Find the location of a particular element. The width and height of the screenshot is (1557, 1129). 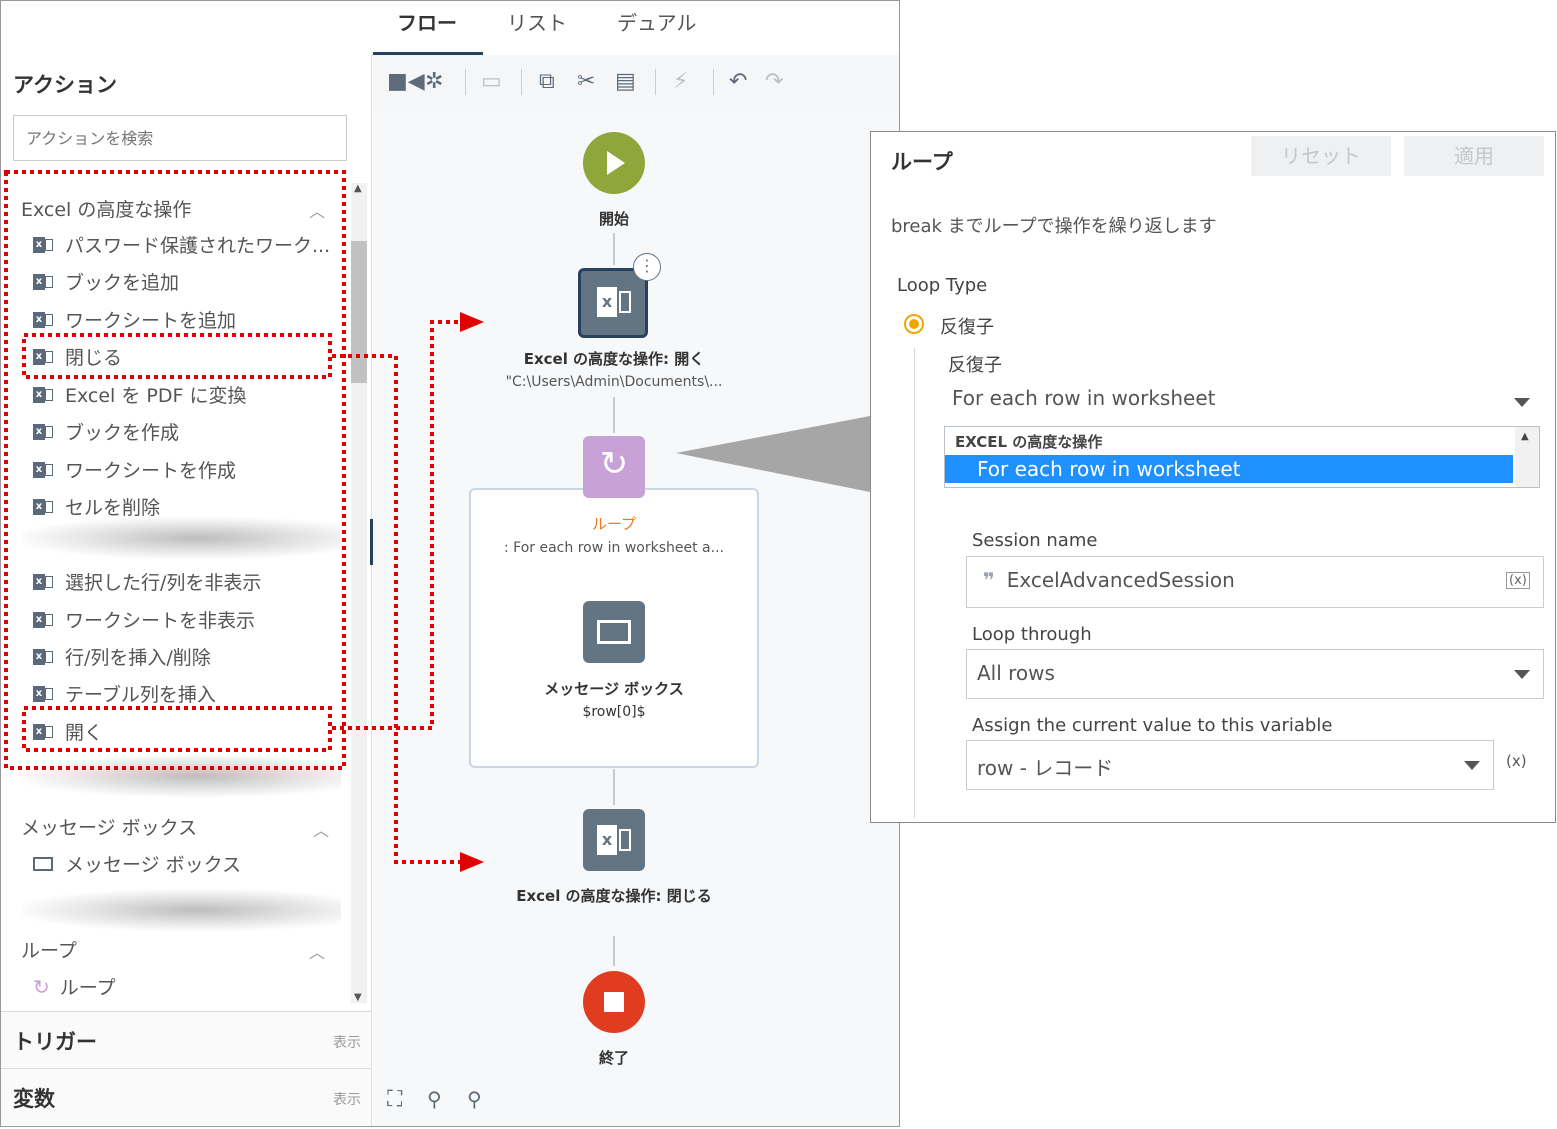

dropdown-group-header: EXCEL の高度な操作 is located at coordinates (1029, 442).